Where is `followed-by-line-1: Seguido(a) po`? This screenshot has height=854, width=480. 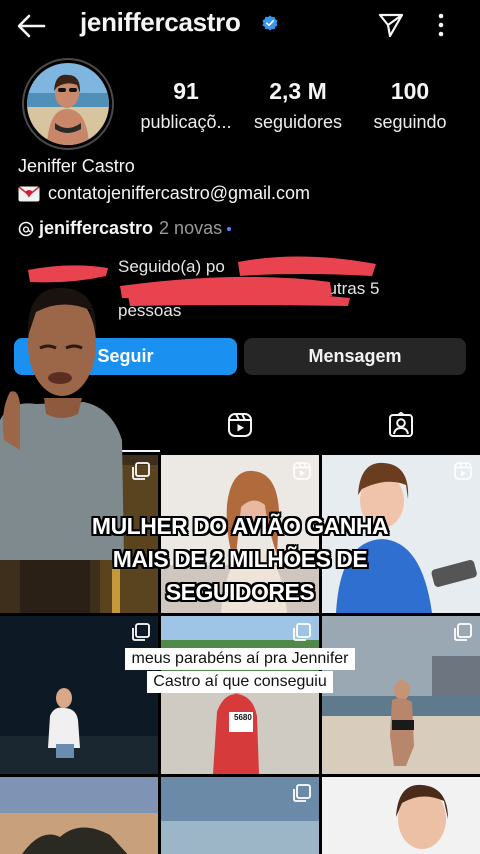 followed-by-line-1: Seguido(a) po is located at coordinates (171, 266).